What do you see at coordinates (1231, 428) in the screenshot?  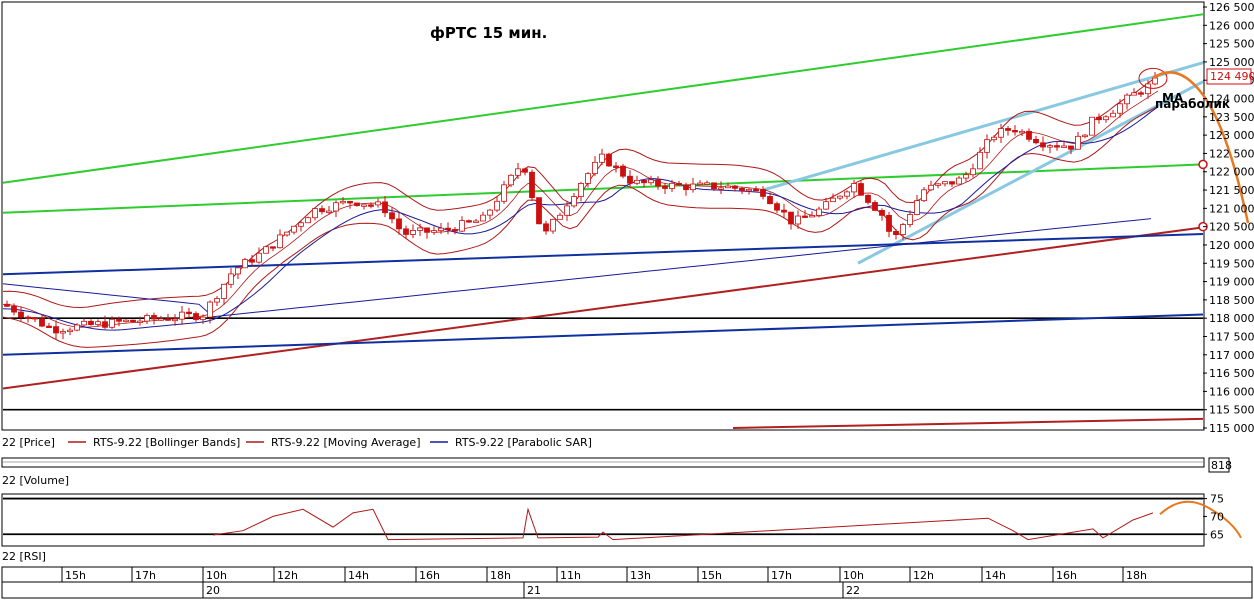 I see `price-tick-label: 115 000` at bounding box center [1231, 428].